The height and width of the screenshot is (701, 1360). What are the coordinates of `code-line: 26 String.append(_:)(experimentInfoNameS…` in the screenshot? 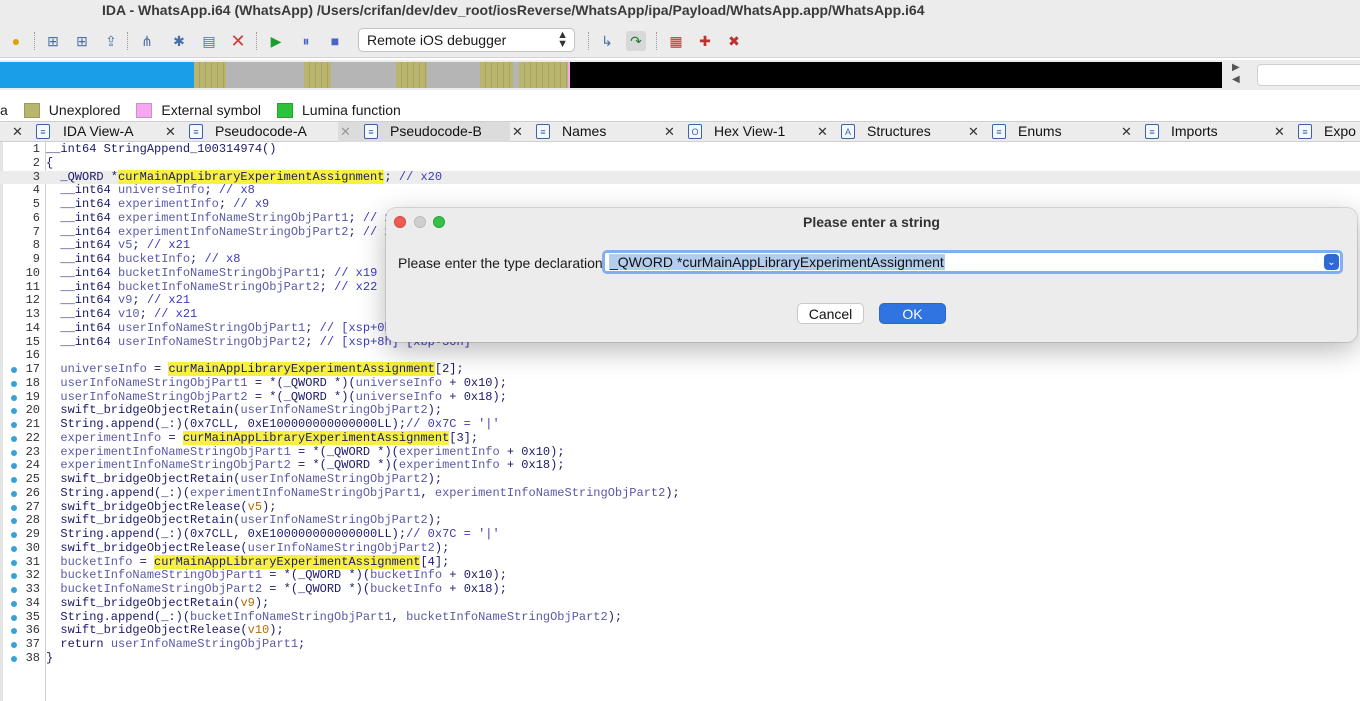 It's located at (680, 493).